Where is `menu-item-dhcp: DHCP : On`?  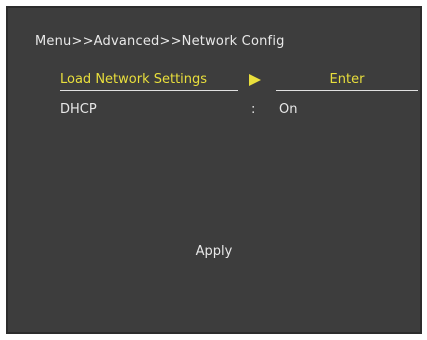 menu-item-dhcp: DHCP : On is located at coordinates (233, 110).